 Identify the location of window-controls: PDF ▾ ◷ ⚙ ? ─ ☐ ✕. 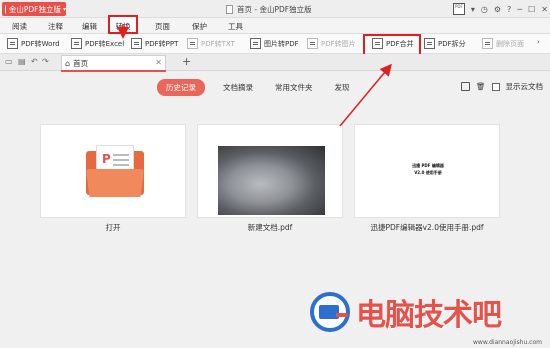
(500, 9).